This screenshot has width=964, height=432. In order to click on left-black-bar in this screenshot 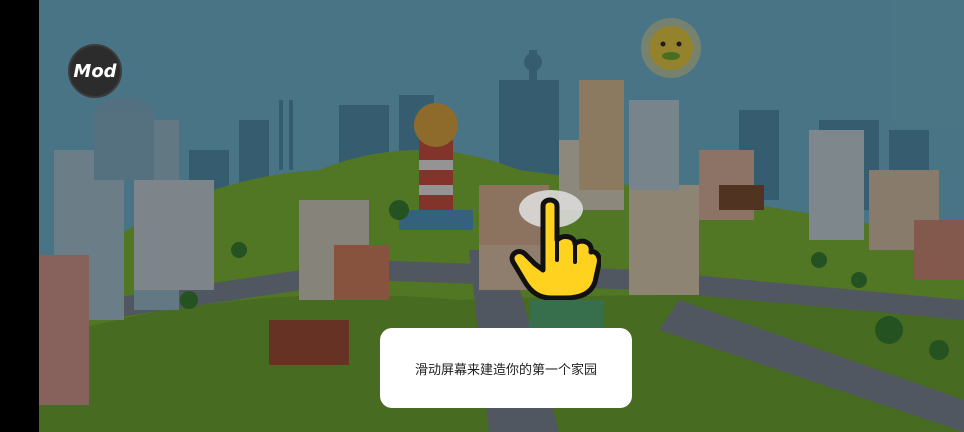, I will do `click(19, 216)`.